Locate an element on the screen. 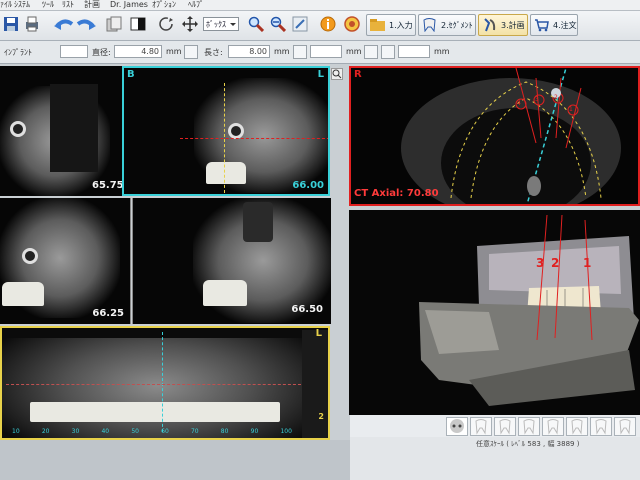  reset-icon is located at coordinates (300, 24).